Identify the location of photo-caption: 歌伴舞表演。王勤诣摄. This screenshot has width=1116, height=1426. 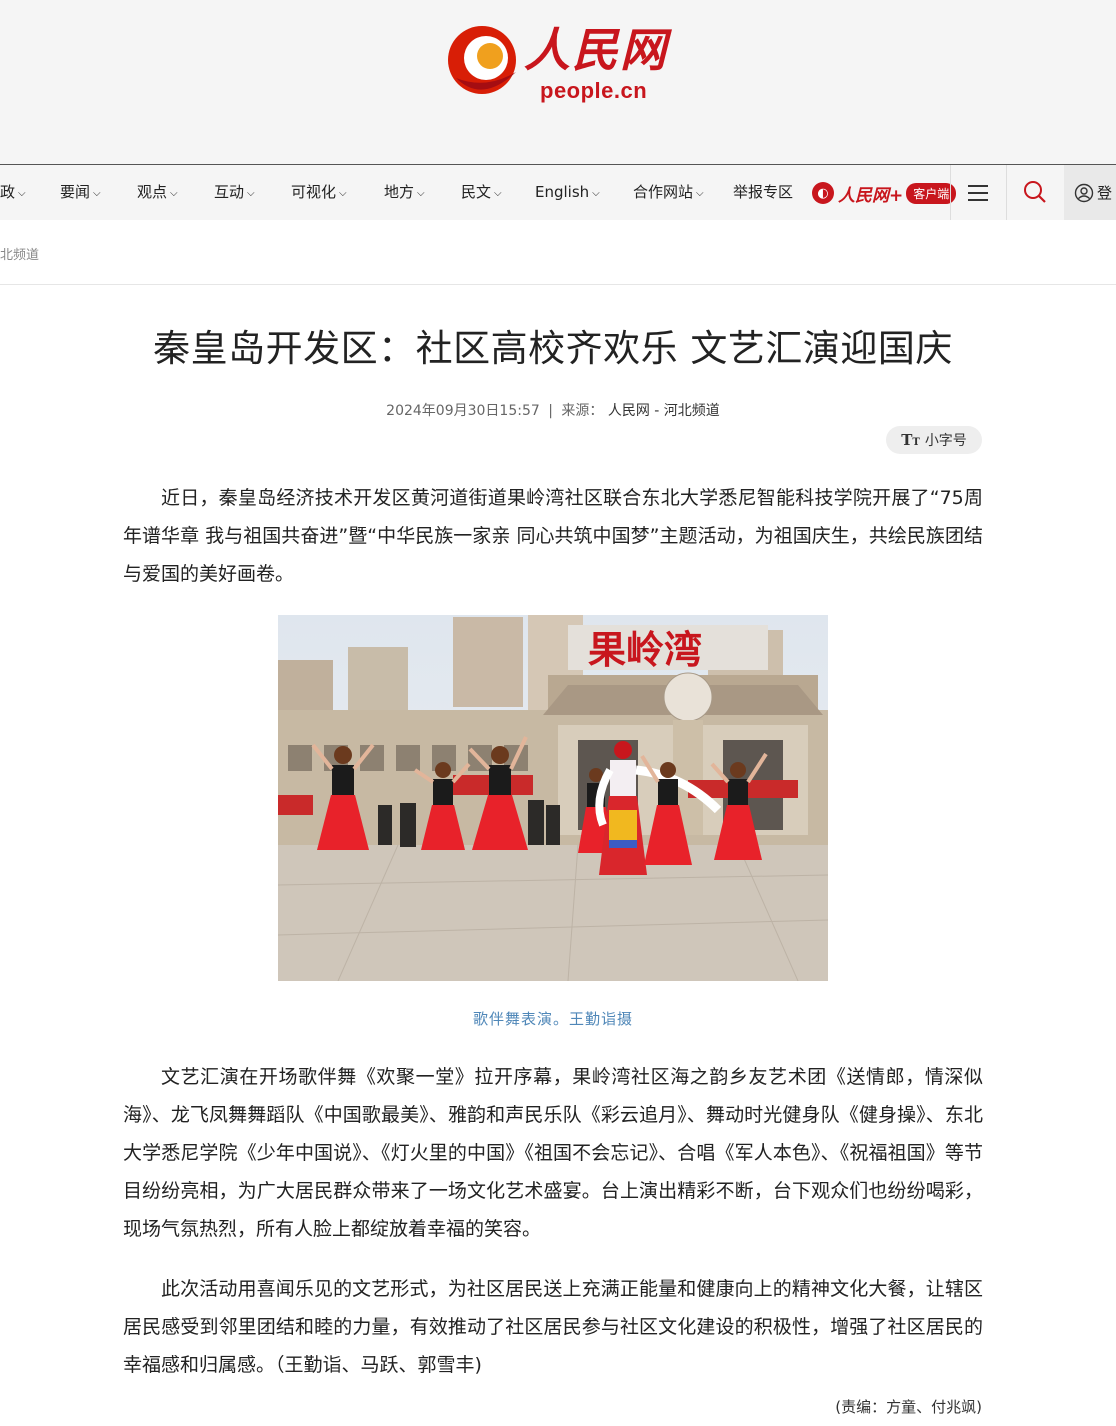
(552, 1019).